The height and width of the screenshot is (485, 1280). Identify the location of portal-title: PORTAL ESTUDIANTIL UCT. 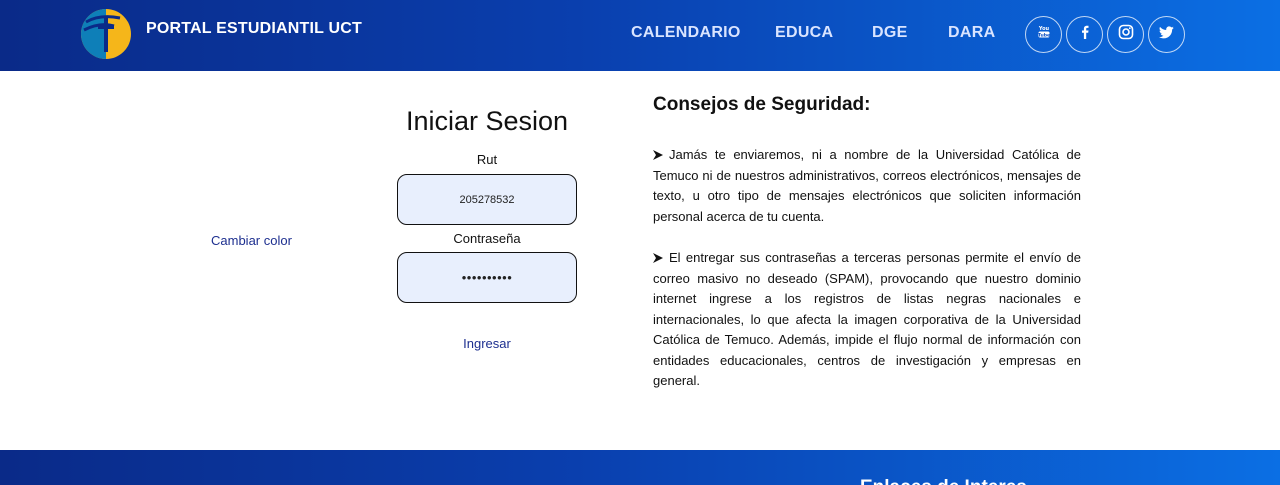
(254, 29).